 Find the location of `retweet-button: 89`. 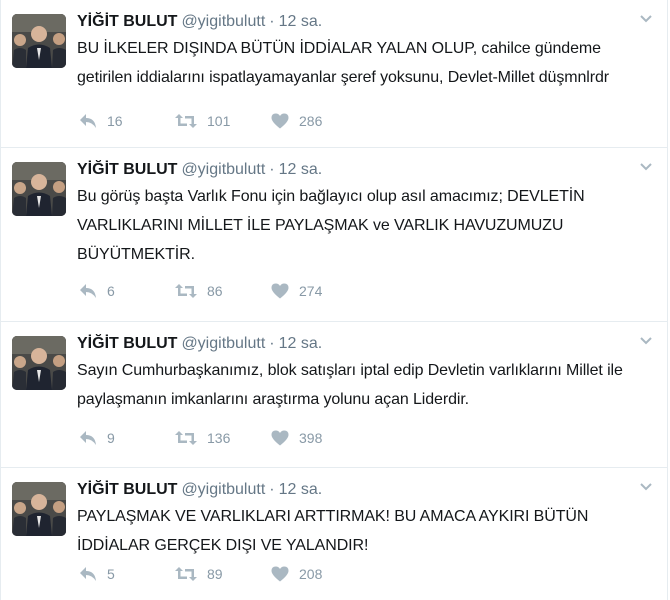

retweet-button: 89 is located at coordinates (223, 574).